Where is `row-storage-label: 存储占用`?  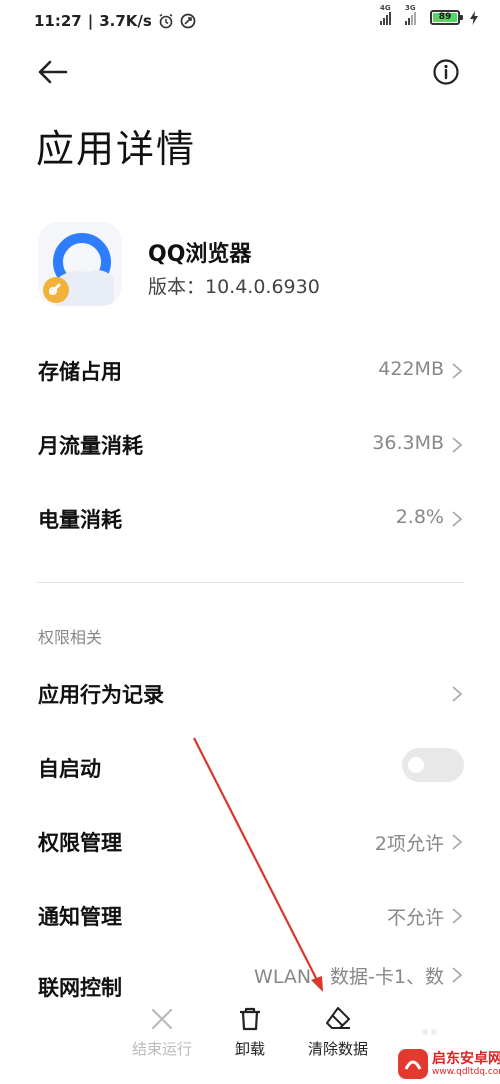 row-storage-label: 存储占用 is located at coordinates (80, 372).